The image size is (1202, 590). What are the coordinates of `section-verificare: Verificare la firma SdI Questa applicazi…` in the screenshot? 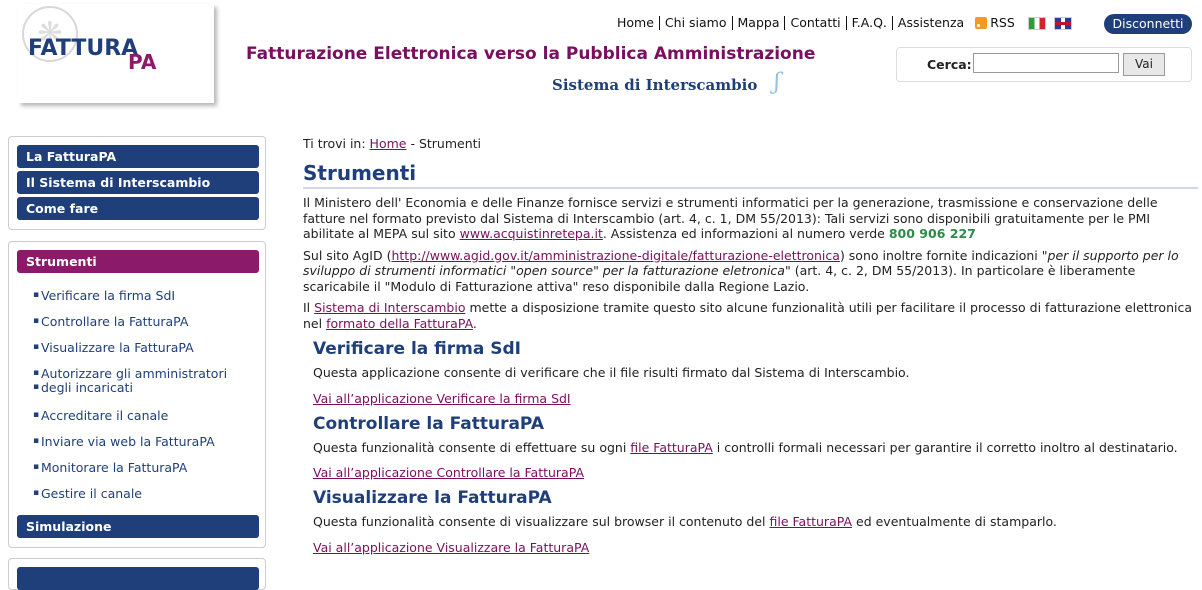 It's located at (755, 372).